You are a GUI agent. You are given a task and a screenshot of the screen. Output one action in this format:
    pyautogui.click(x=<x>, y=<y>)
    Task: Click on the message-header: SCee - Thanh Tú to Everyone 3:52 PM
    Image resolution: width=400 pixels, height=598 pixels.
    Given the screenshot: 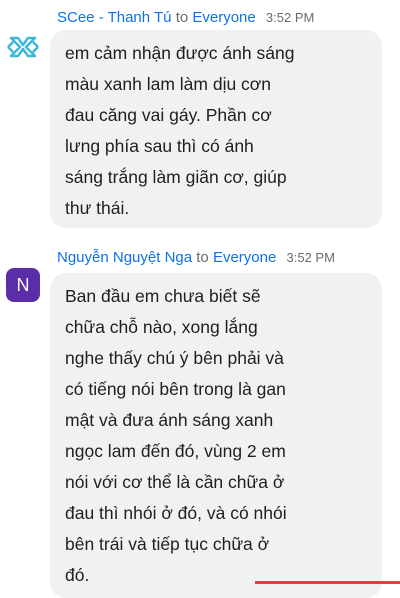 What is the action you would take?
    pyautogui.click(x=185, y=18)
    